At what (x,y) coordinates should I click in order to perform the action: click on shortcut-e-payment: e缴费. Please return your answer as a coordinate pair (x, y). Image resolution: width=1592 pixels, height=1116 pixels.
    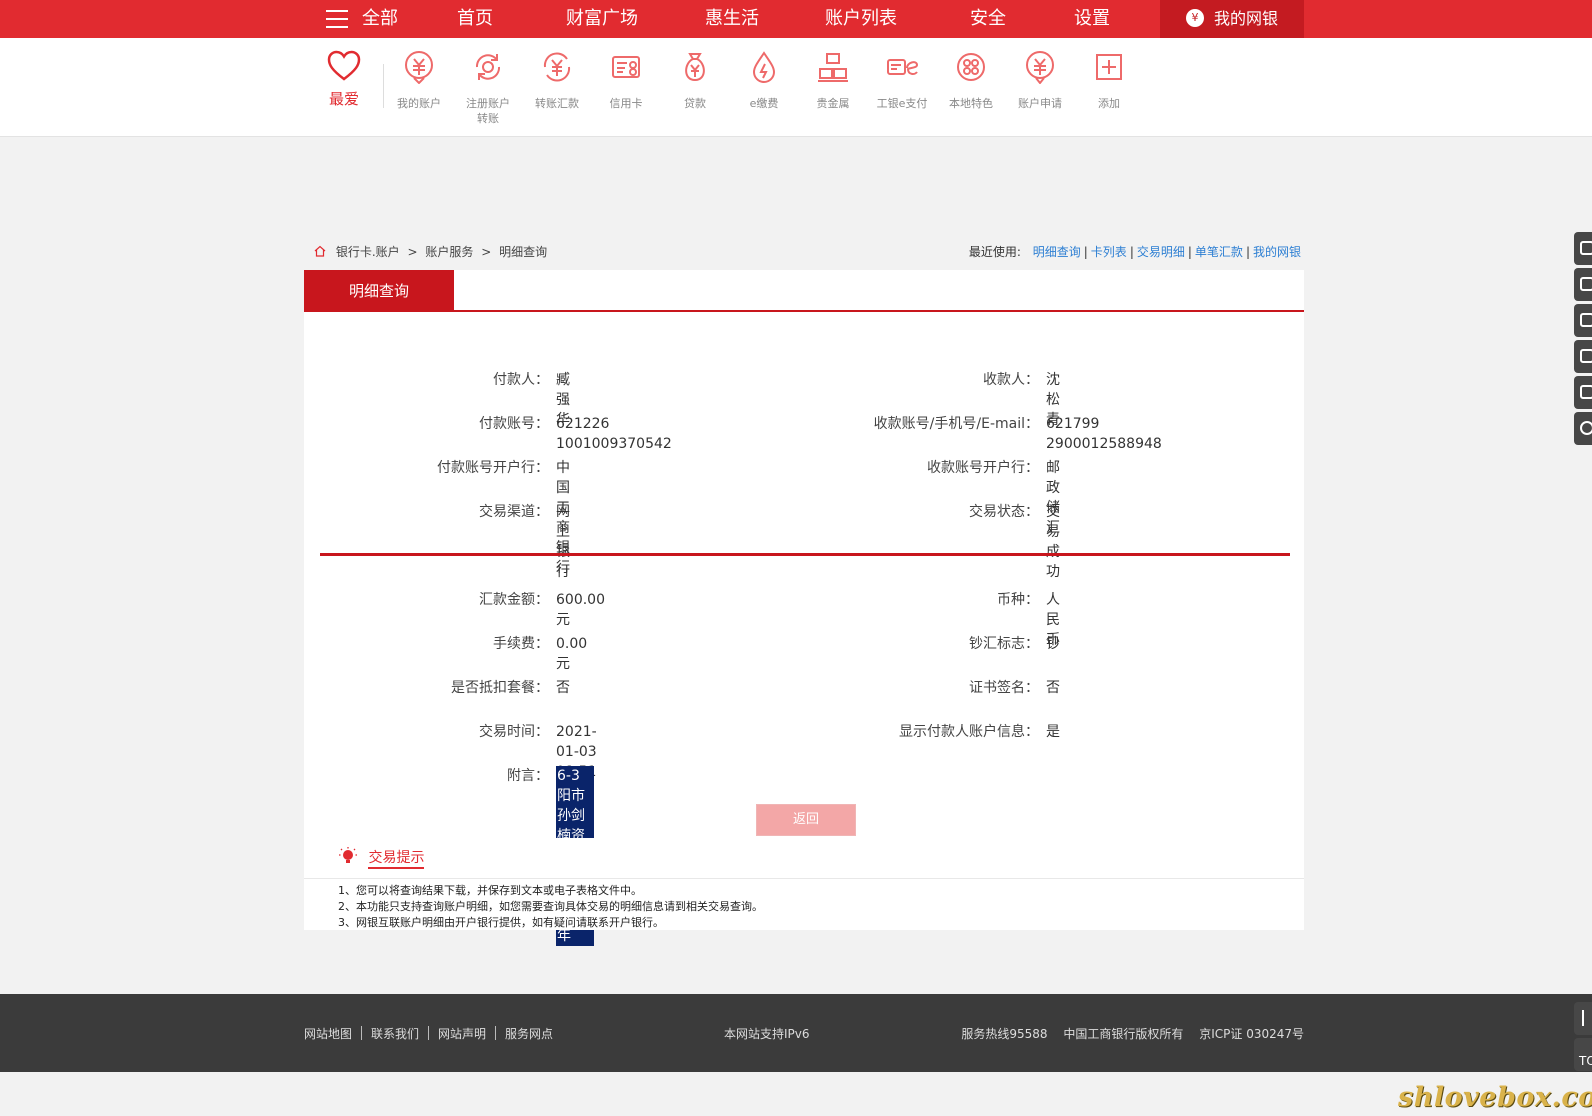
    Looking at the image, I should click on (764, 80).